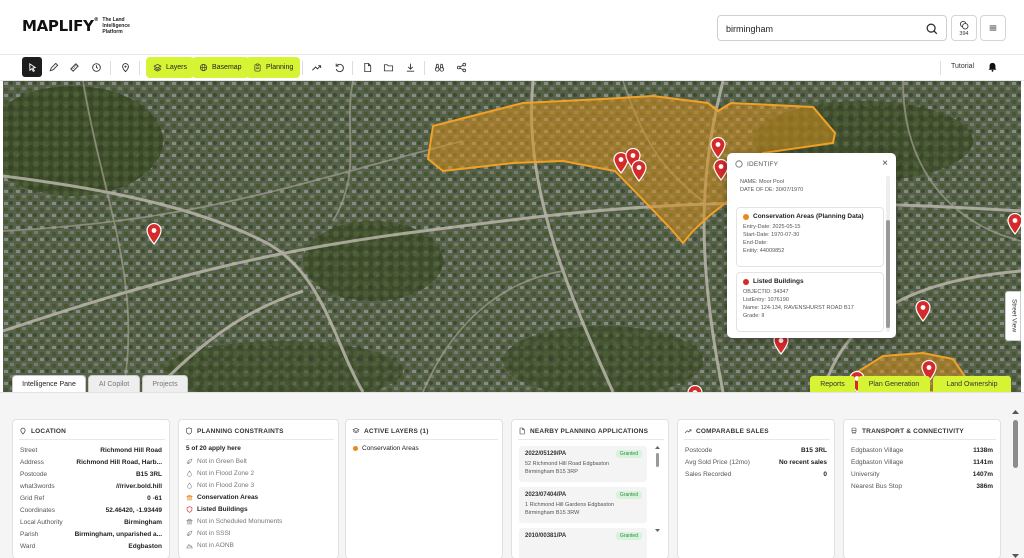  What do you see at coordinates (832, 384) in the screenshot?
I see `reports-tab: Reports` at bounding box center [832, 384].